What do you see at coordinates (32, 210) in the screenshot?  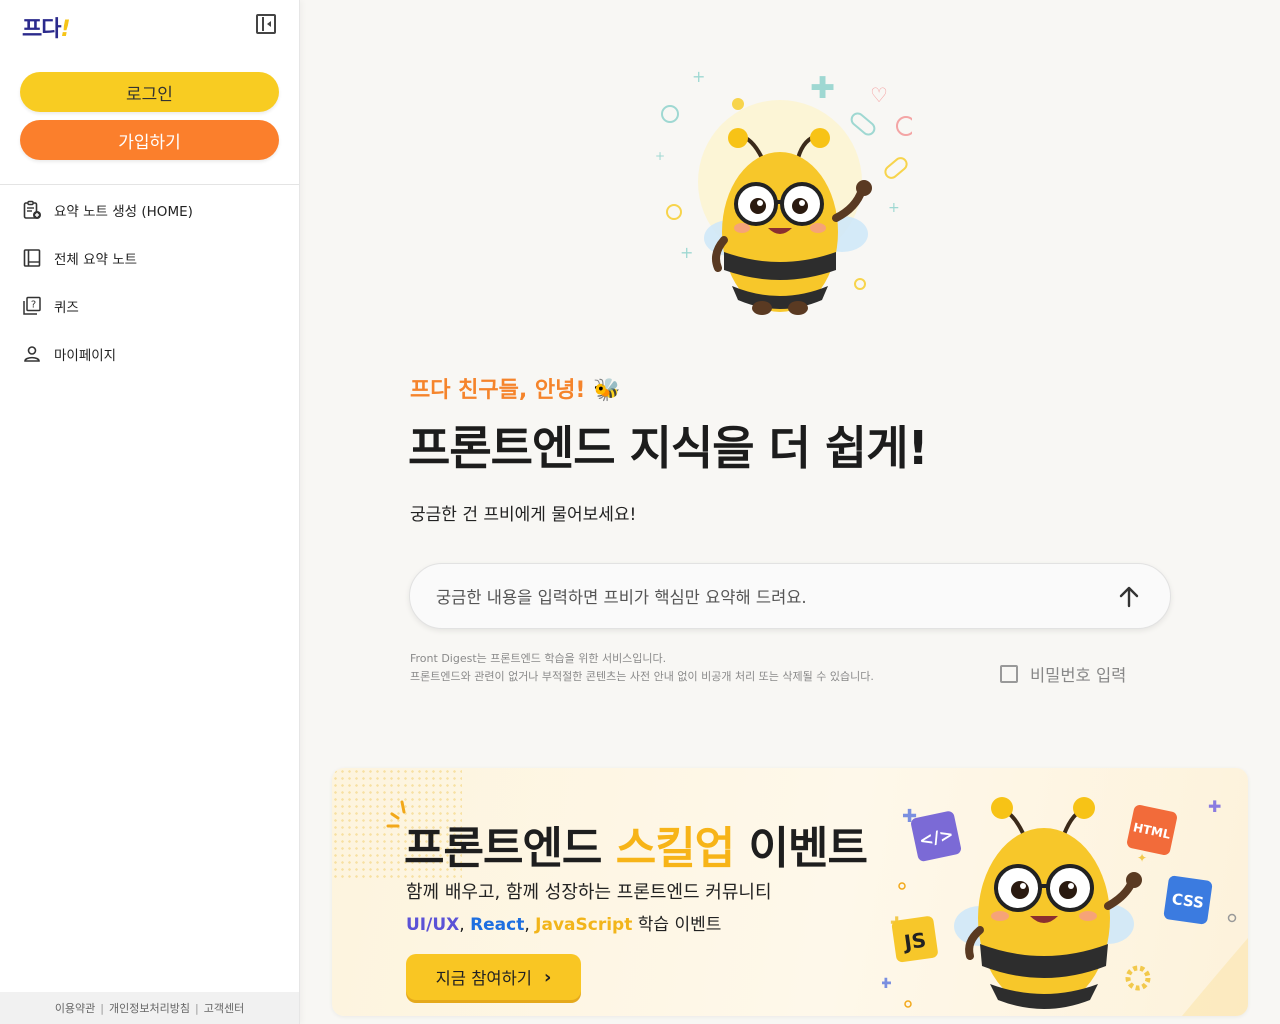 I see `note-add-icon` at bounding box center [32, 210].